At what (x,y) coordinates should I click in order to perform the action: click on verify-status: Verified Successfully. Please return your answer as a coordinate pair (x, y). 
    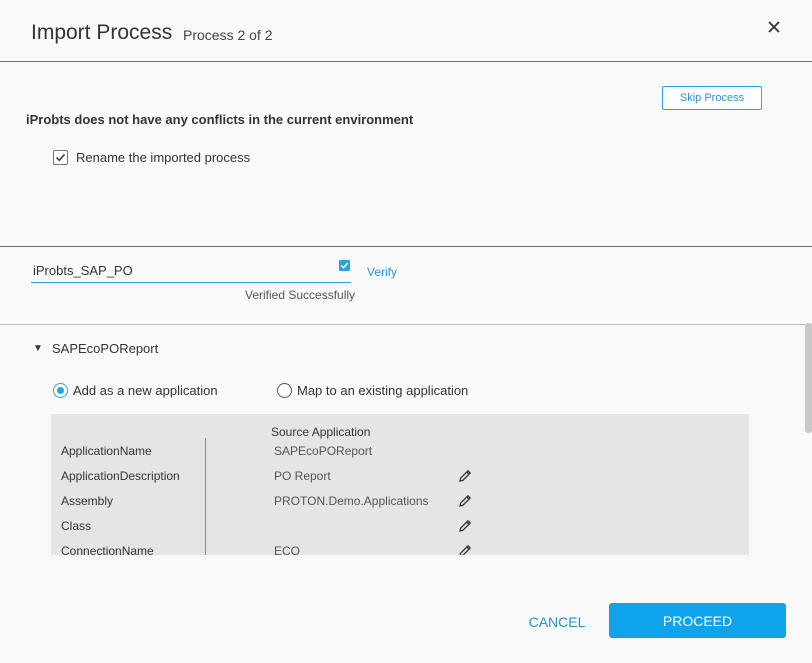
    Looking at the image, I should click on (300, 295).